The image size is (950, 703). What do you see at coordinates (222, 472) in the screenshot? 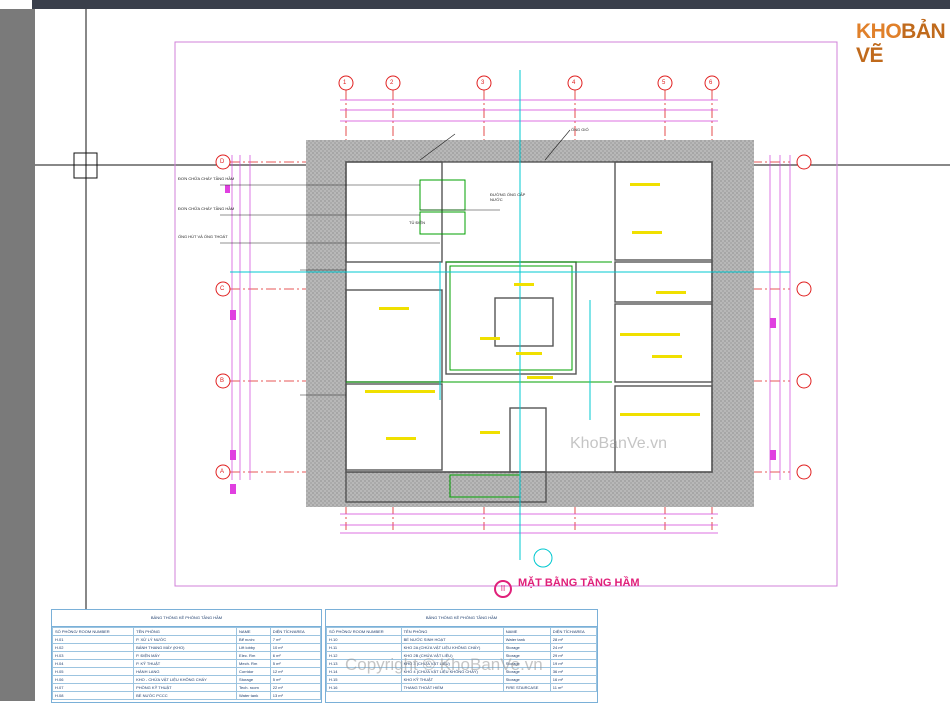
I see `grid-label-a: A` at bounding box center [222, 472].